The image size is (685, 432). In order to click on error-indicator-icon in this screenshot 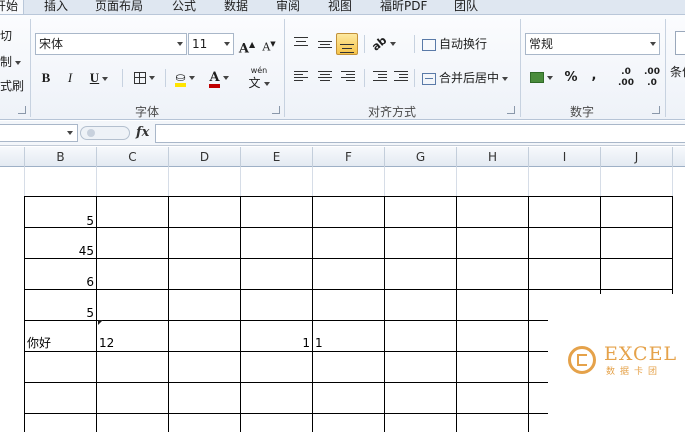, I will do `click(100, 322)`.